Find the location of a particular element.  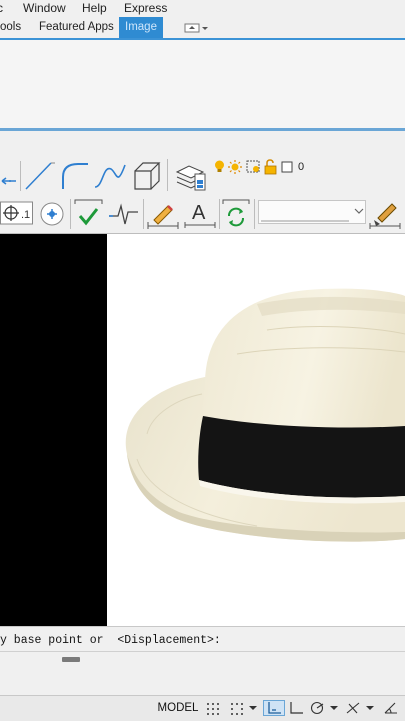

polar-tracking-button is located at coordinates (317, 708).